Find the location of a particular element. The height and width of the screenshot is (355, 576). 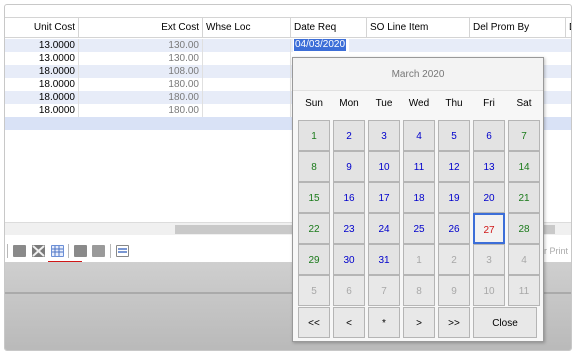

calendar-day: 8 is located at coordinates (314, 166).